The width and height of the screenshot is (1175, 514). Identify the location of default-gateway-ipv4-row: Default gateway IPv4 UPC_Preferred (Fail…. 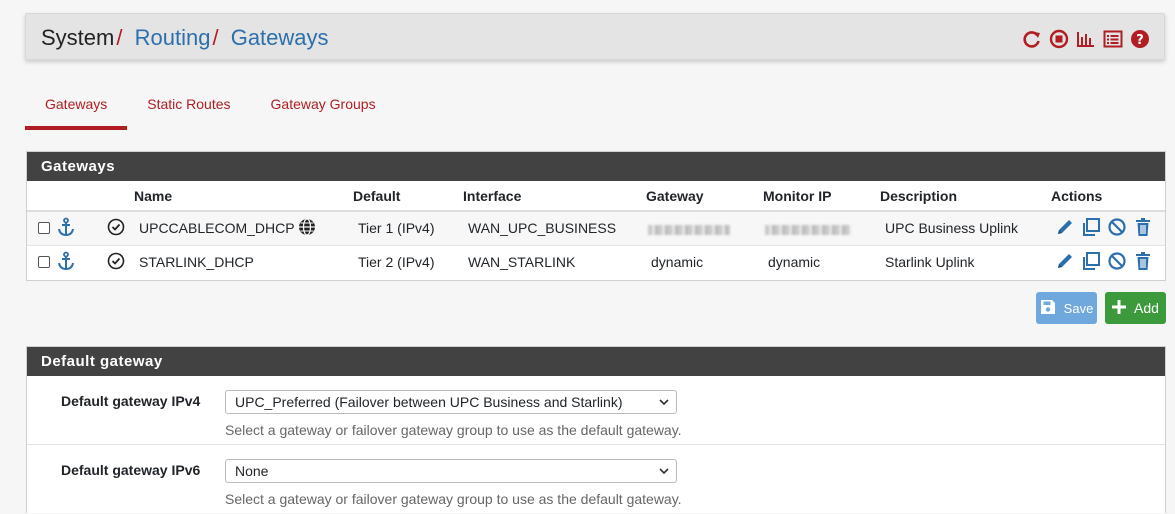
(596, 410).